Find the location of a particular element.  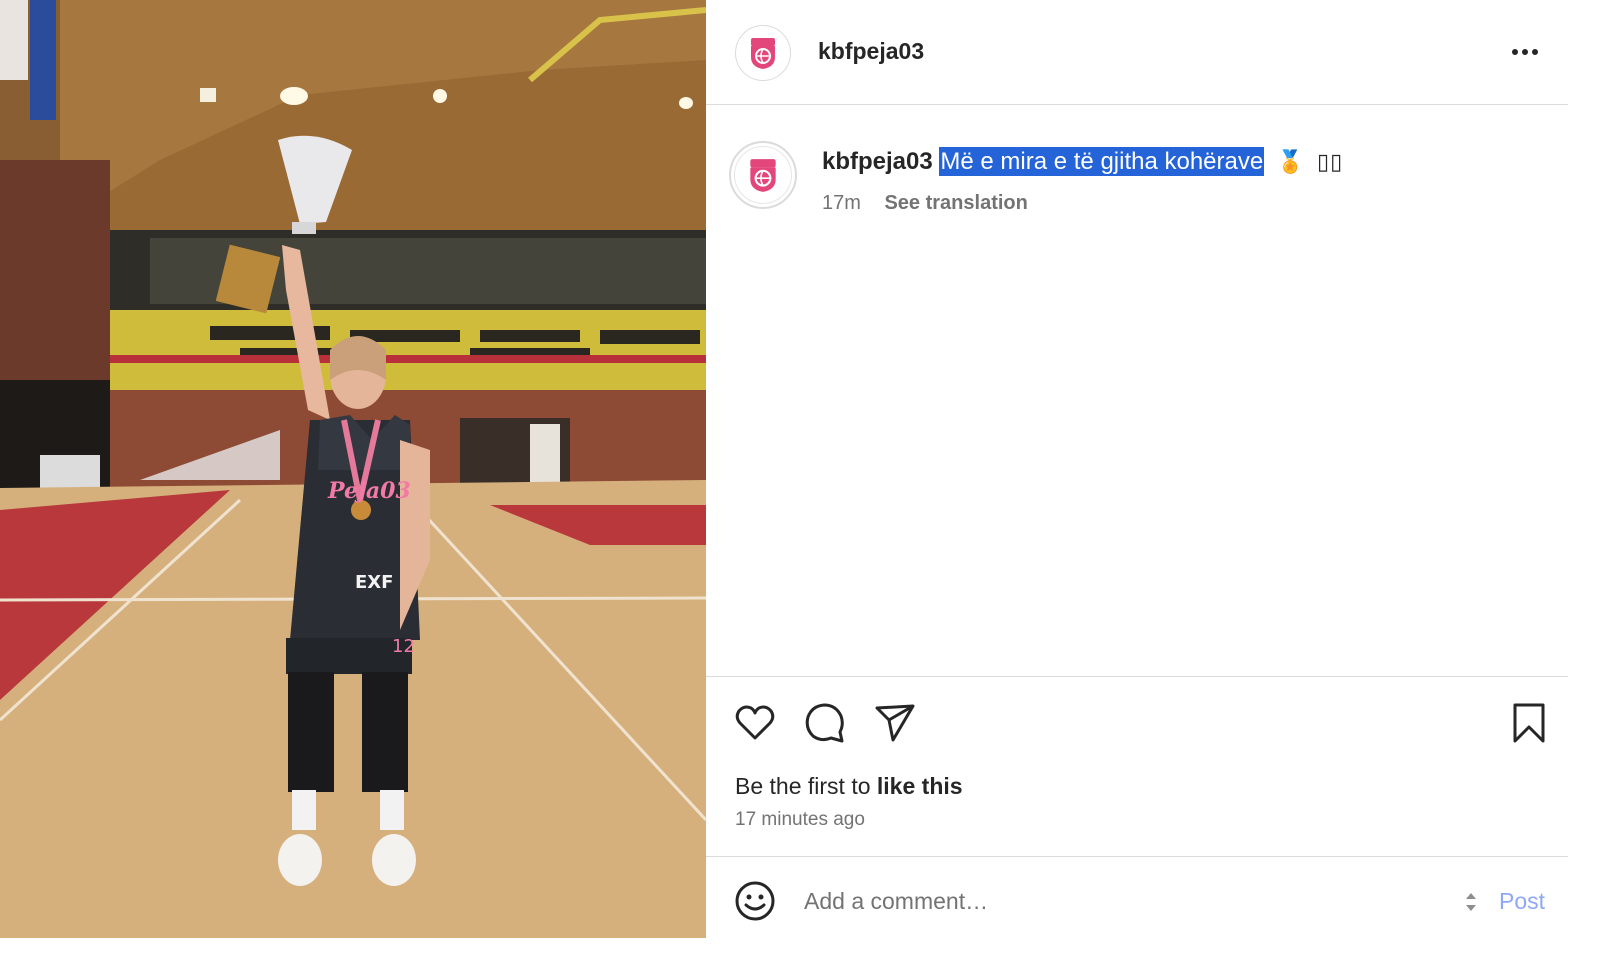

see-translation-link: See translation is located at coordinates (955, 203).